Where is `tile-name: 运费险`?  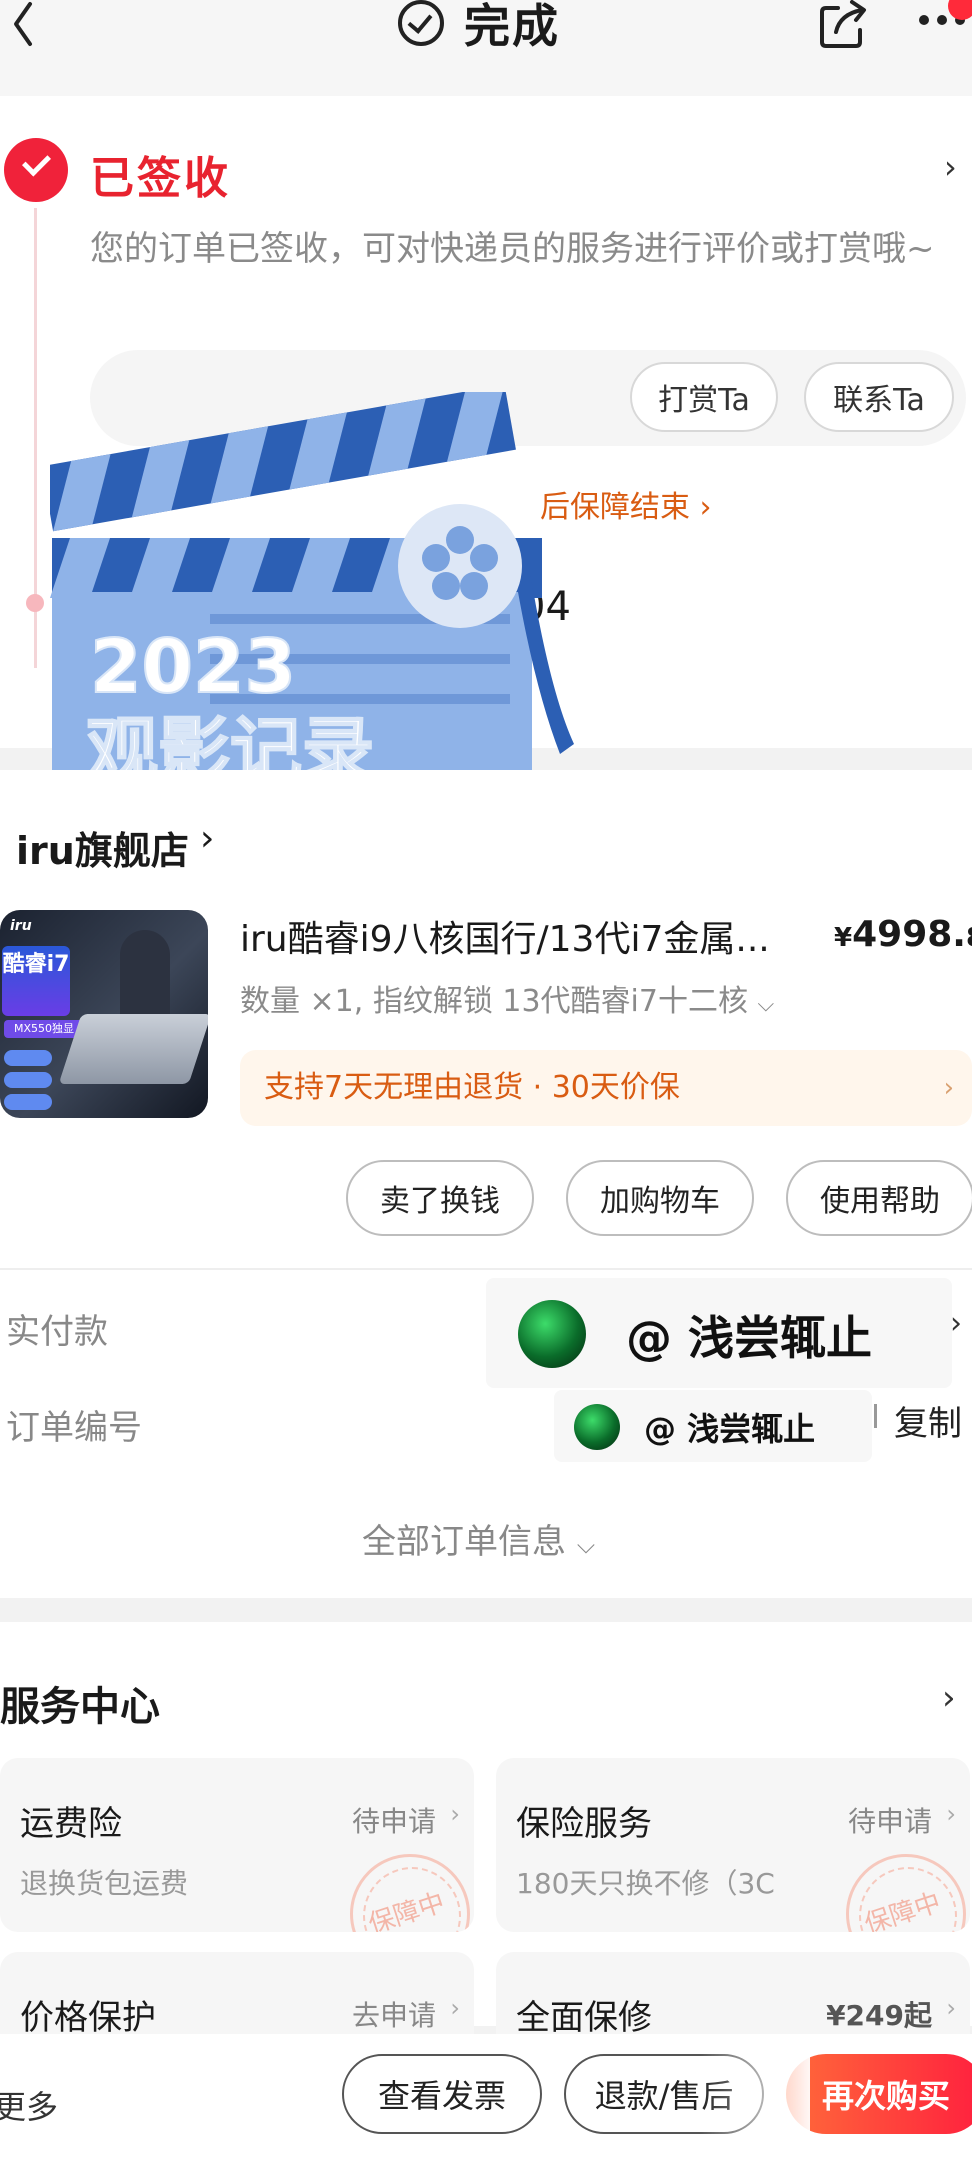 tile-name: 运费险 is located at coordinates (71, 1824).